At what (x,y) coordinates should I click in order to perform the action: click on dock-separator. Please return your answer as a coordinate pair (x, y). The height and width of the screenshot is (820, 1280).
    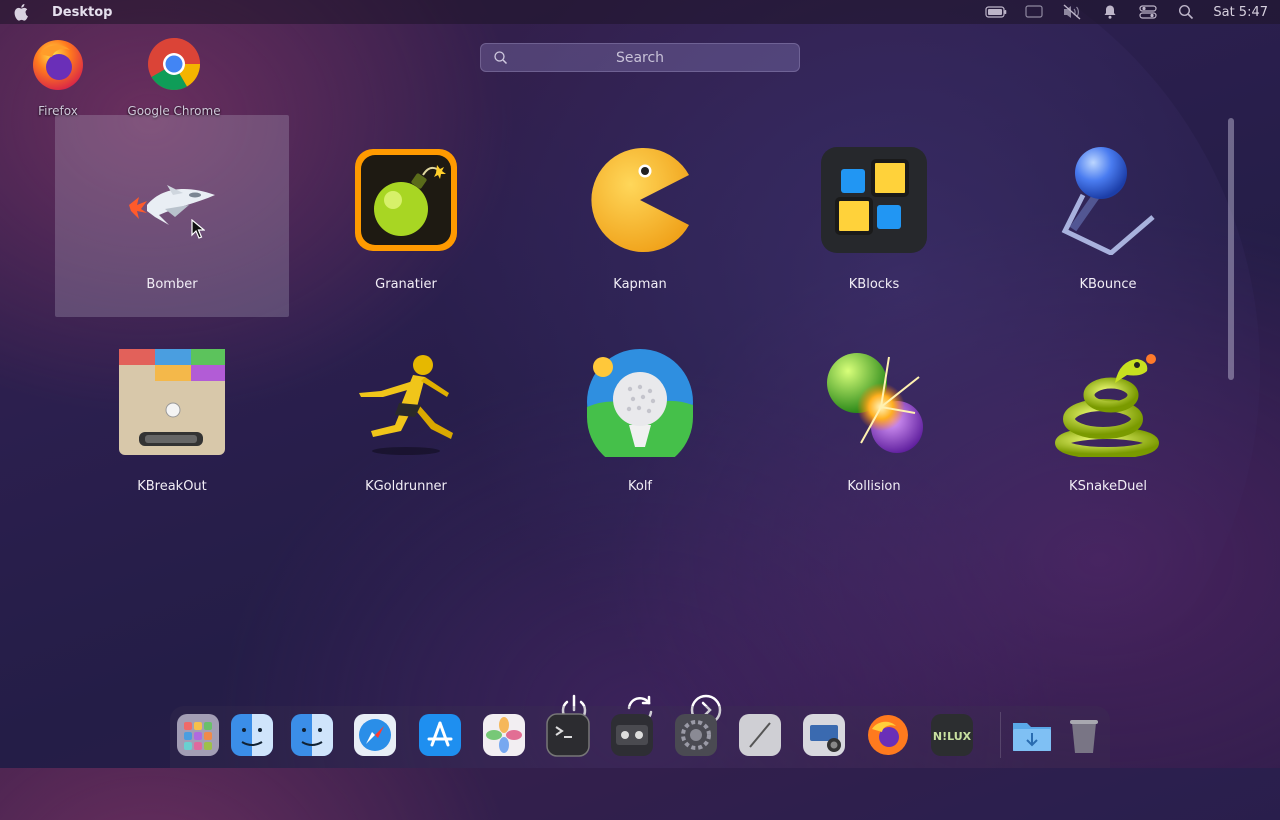
    Looking at the image, I should click on (1000, 735).